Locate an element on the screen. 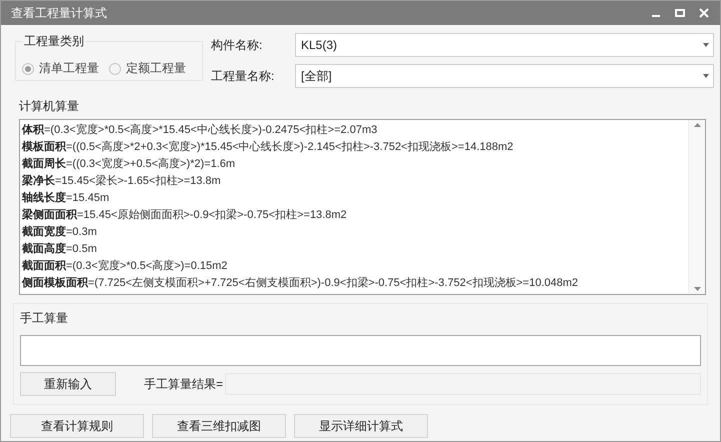  section-label: 手工算量 is located at coordinates (44, 318).